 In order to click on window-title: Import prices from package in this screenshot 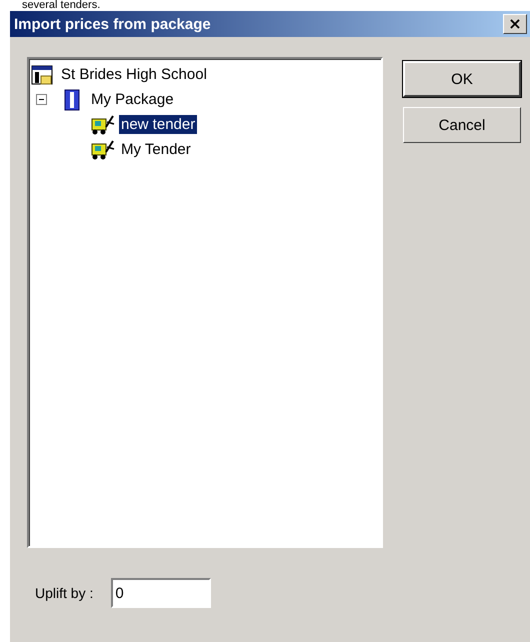, I will do `click(112, 24)`.